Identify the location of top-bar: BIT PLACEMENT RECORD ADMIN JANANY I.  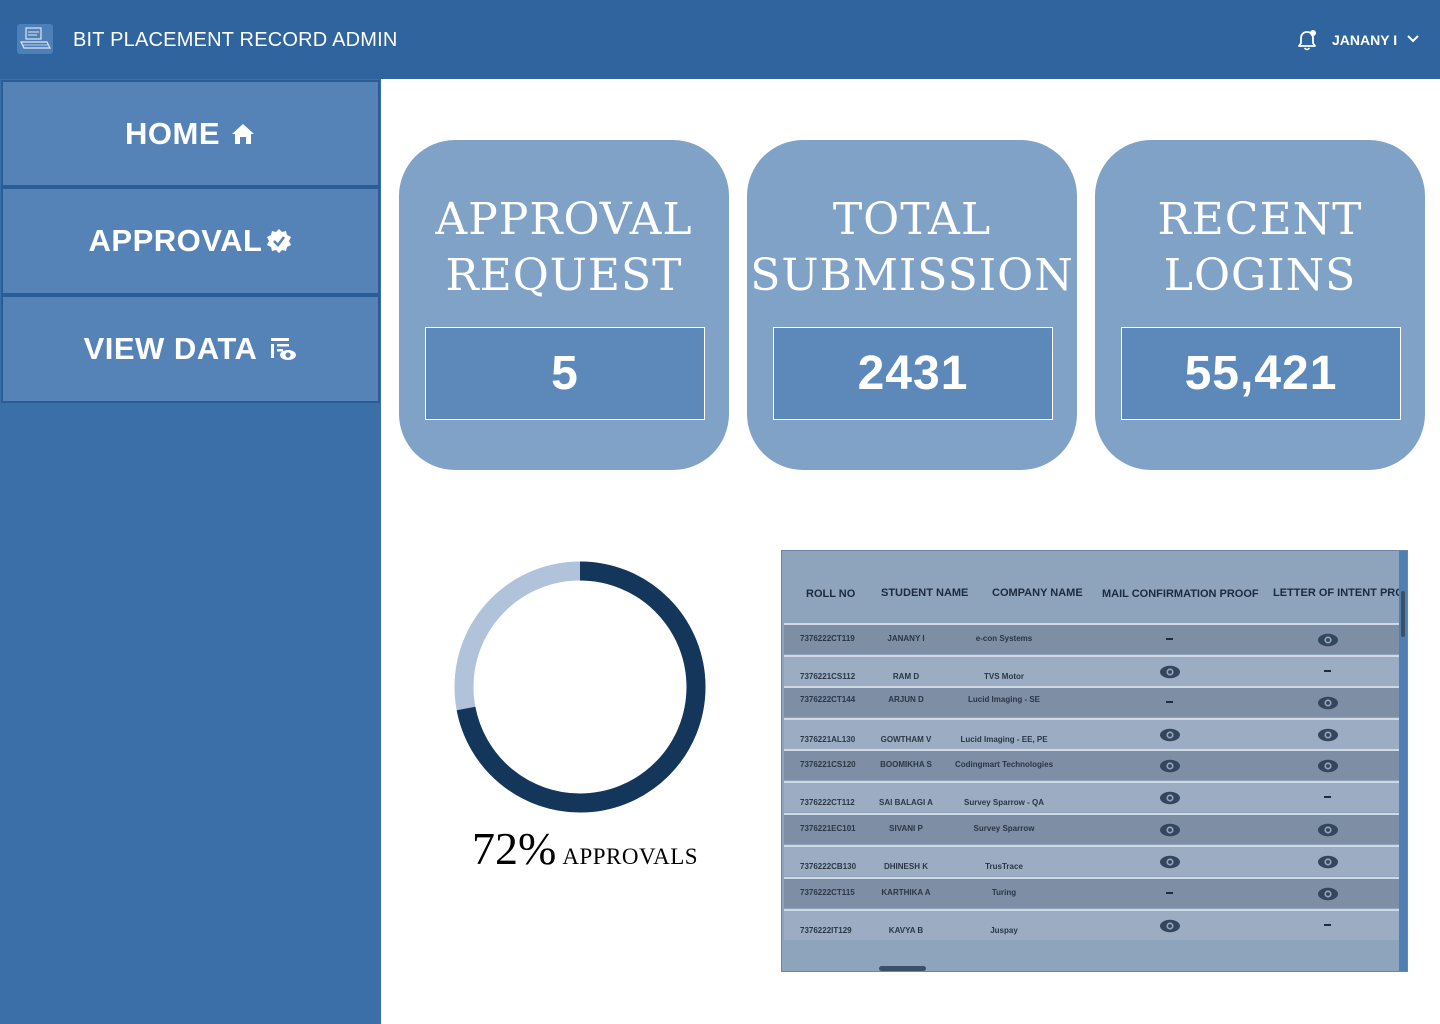
(720, 39).